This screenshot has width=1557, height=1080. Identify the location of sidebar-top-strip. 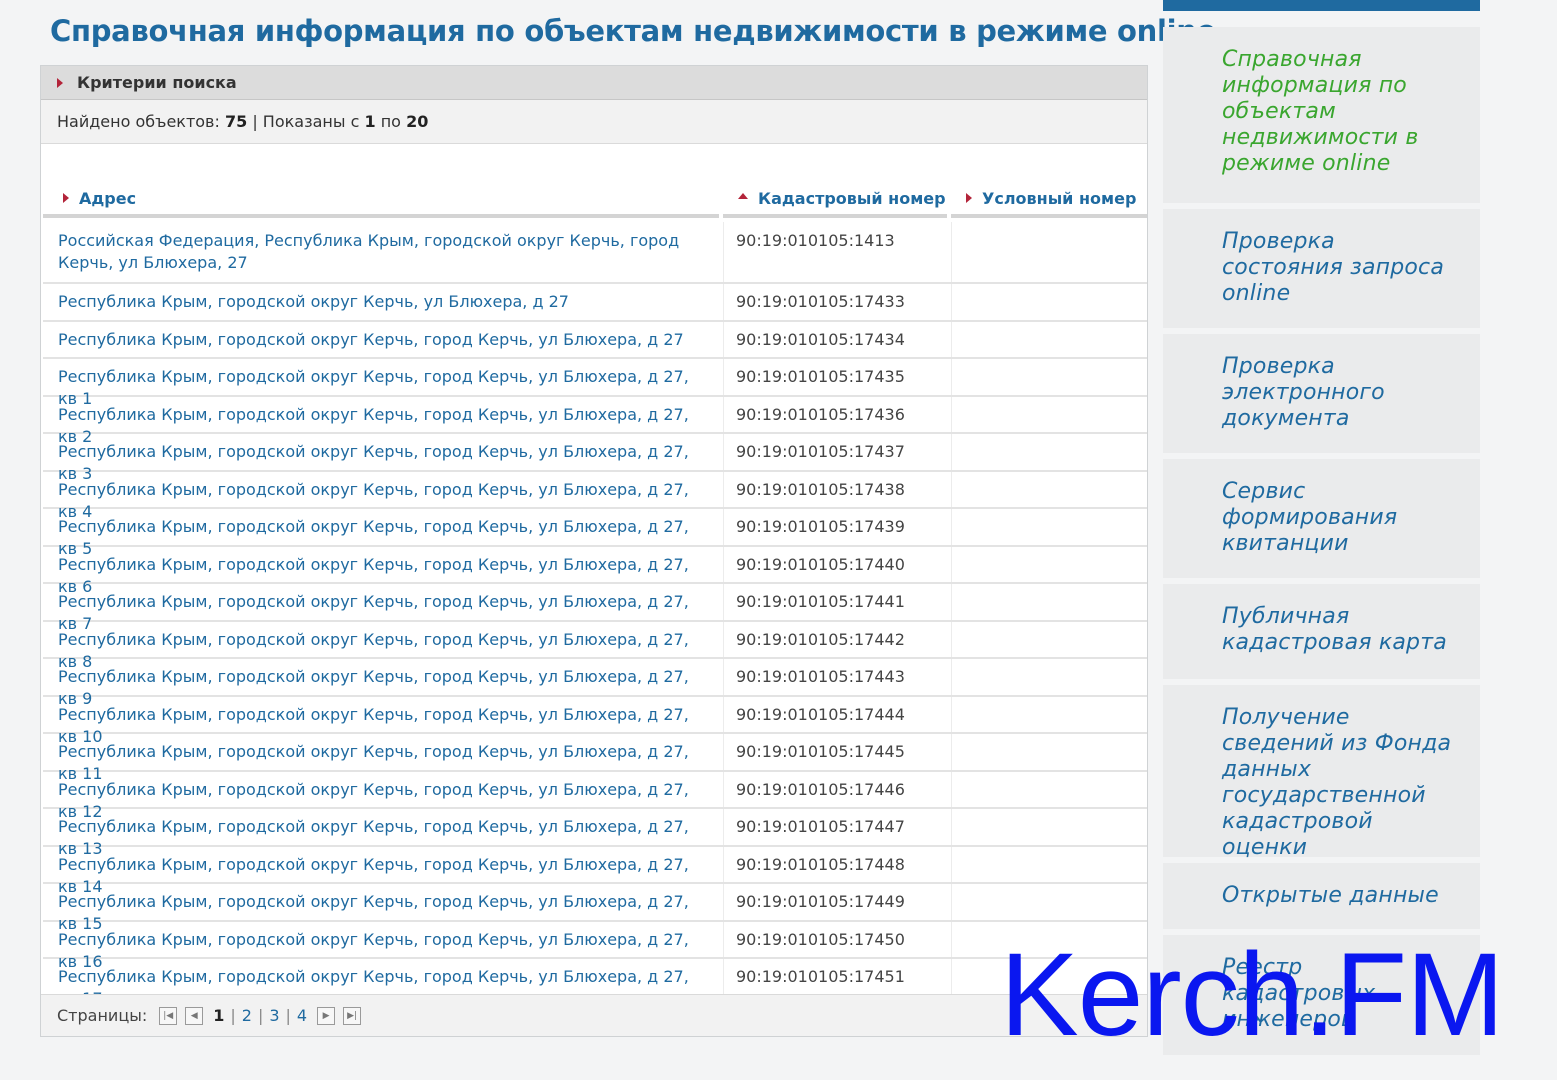
(1321, 5).